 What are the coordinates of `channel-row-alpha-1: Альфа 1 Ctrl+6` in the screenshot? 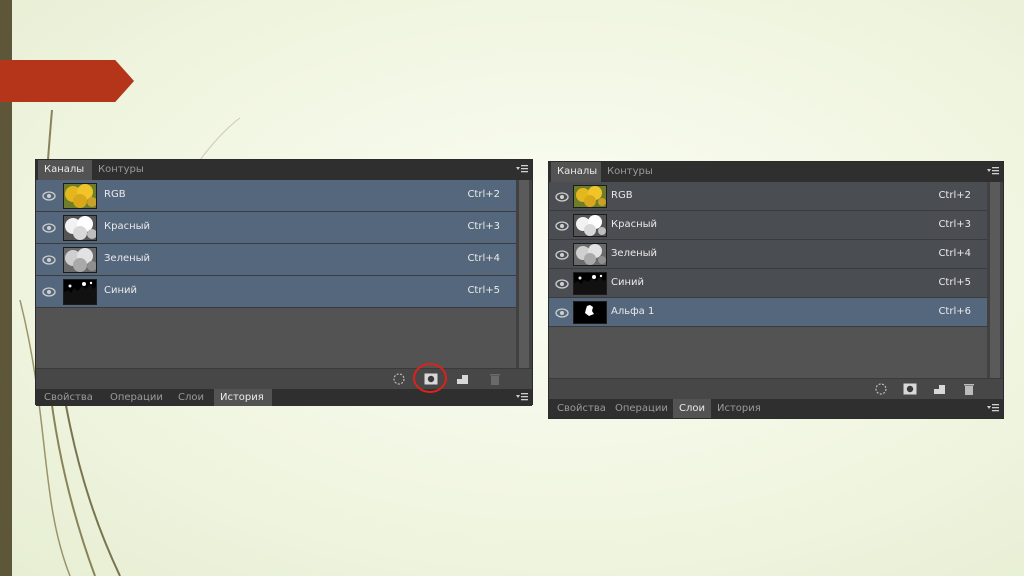 It's located at (768, 312).